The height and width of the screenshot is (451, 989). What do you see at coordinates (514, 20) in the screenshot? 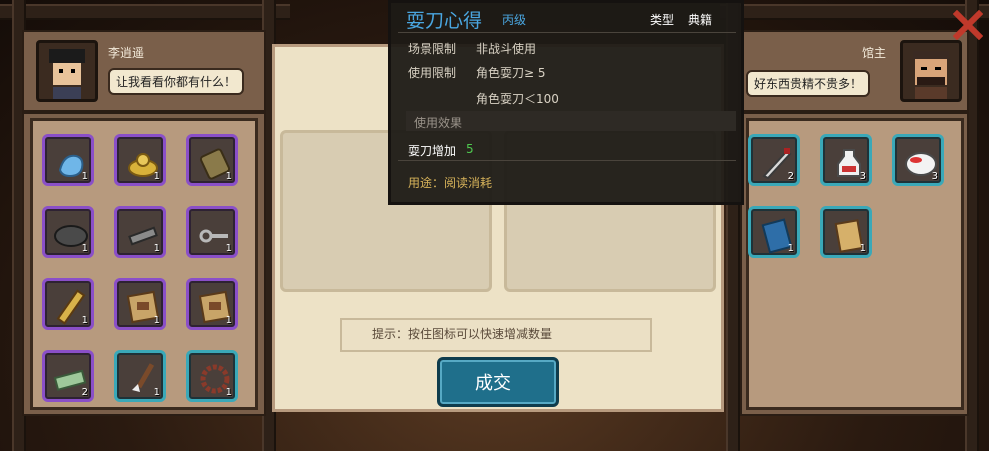
I see `tooltip-grade: 丙级` at bounding box center [514, 20].